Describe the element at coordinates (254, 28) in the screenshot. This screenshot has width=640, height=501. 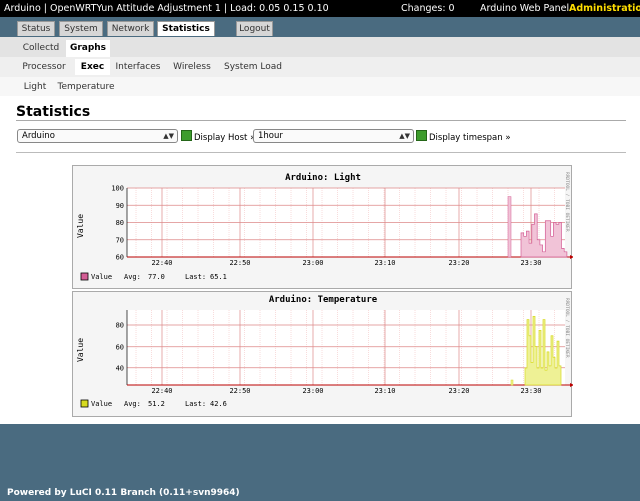
I see `tab-logout: Logout` at that location.